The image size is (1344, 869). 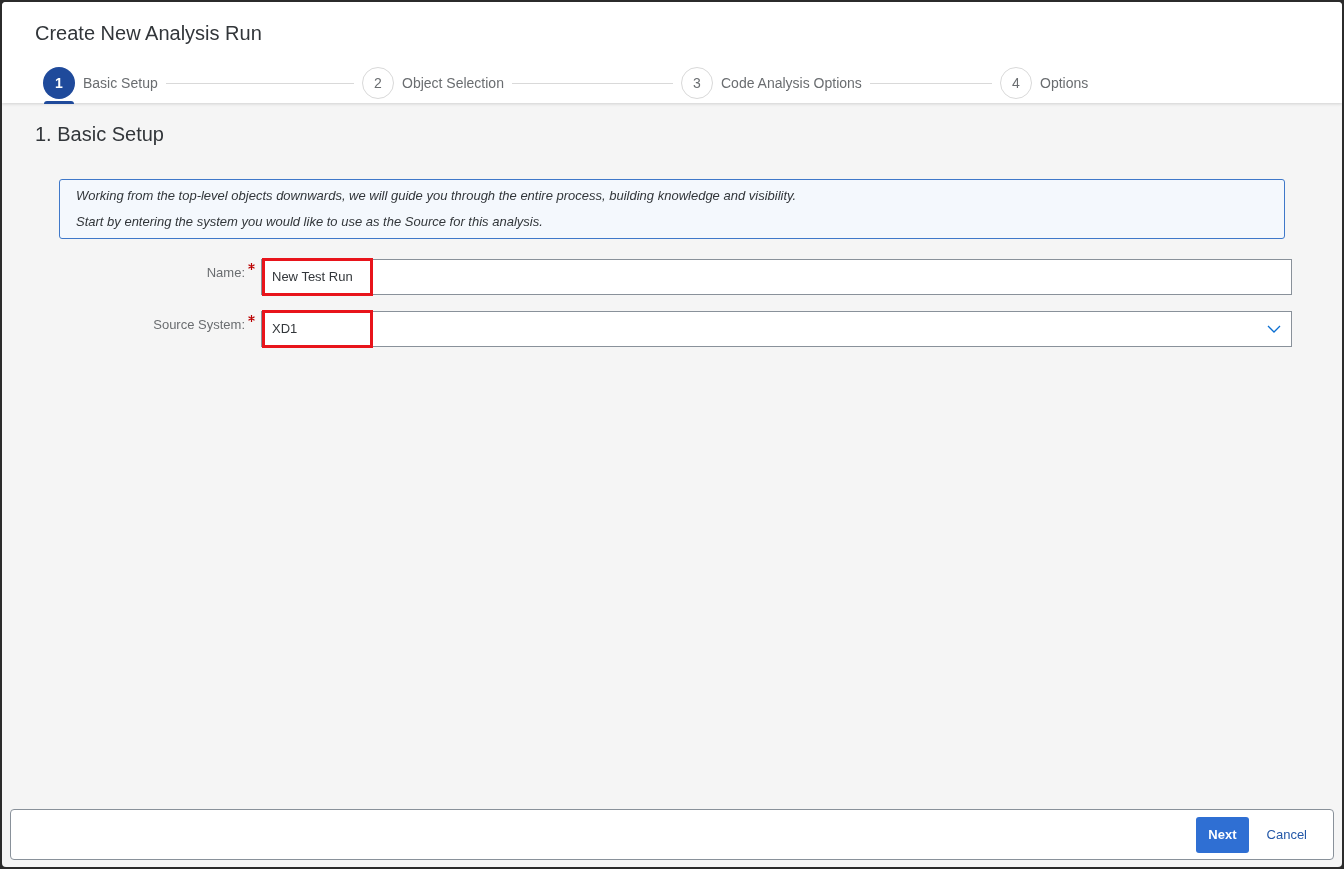 I want to click on wizard-step: 2 Object Selection, so click(x=433, y=83).